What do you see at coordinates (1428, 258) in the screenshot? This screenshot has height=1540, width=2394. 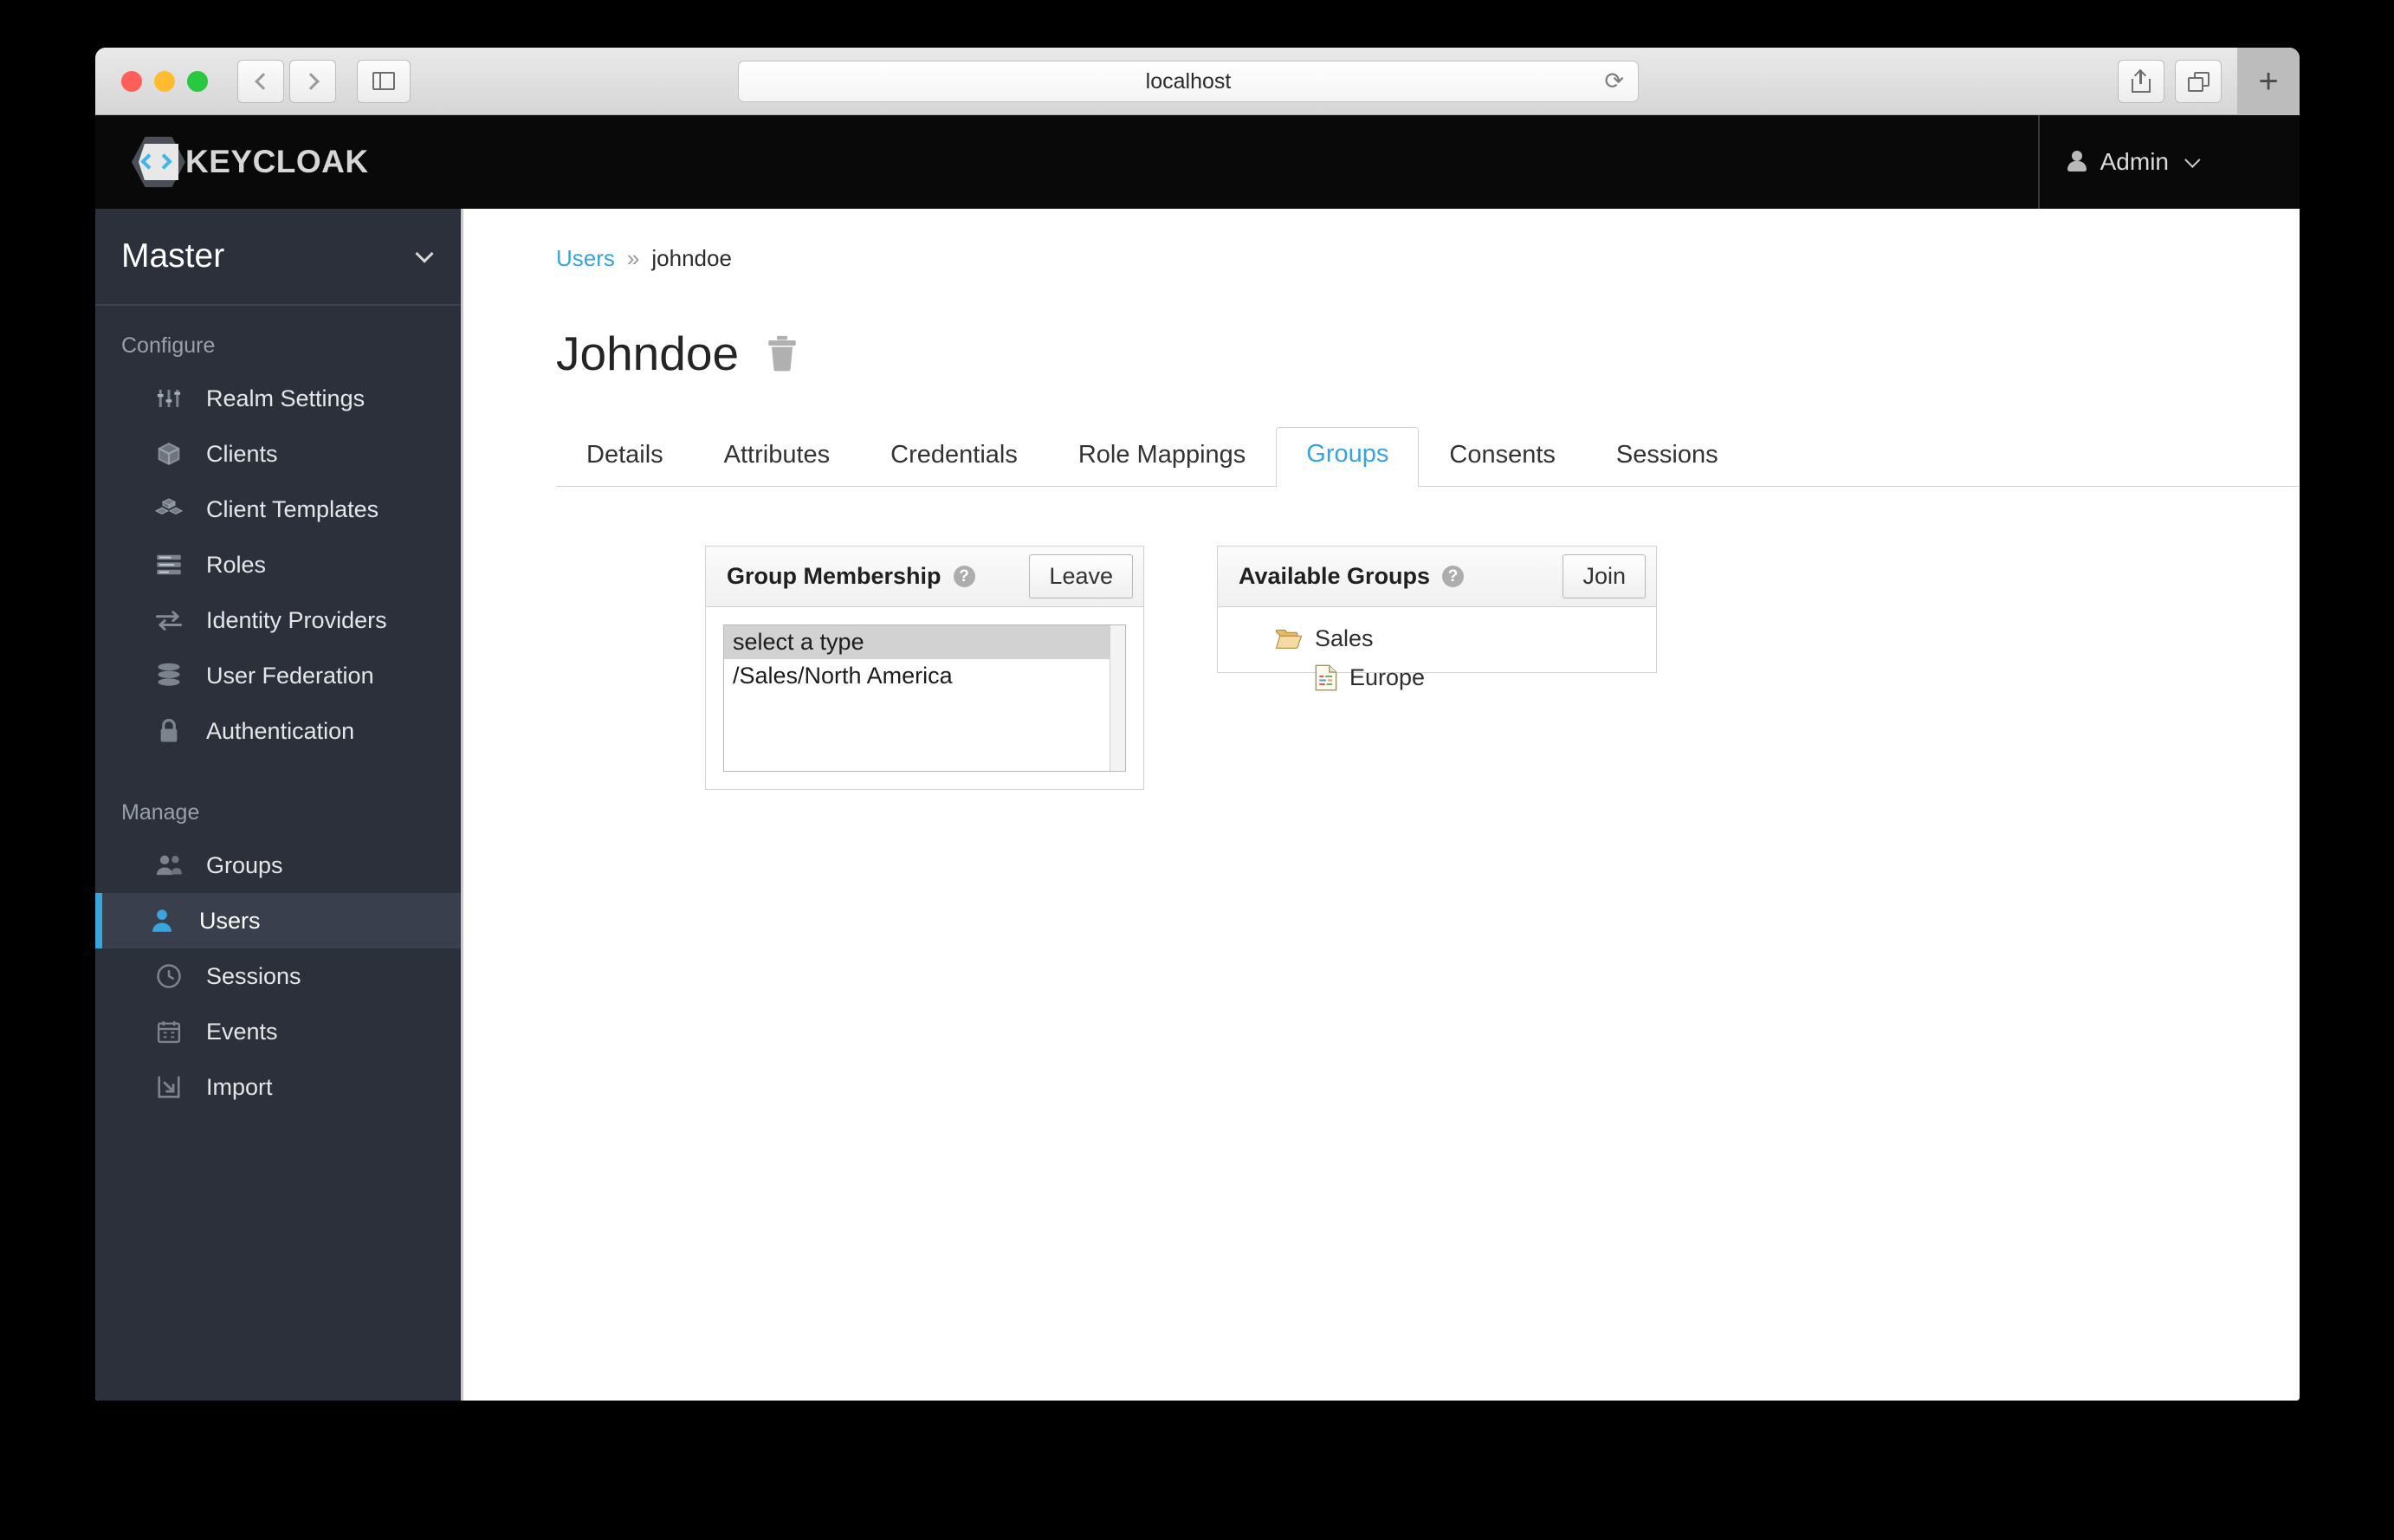 I see `breadcrumb: Users » johndoe` at bounding box center [1428, 258].